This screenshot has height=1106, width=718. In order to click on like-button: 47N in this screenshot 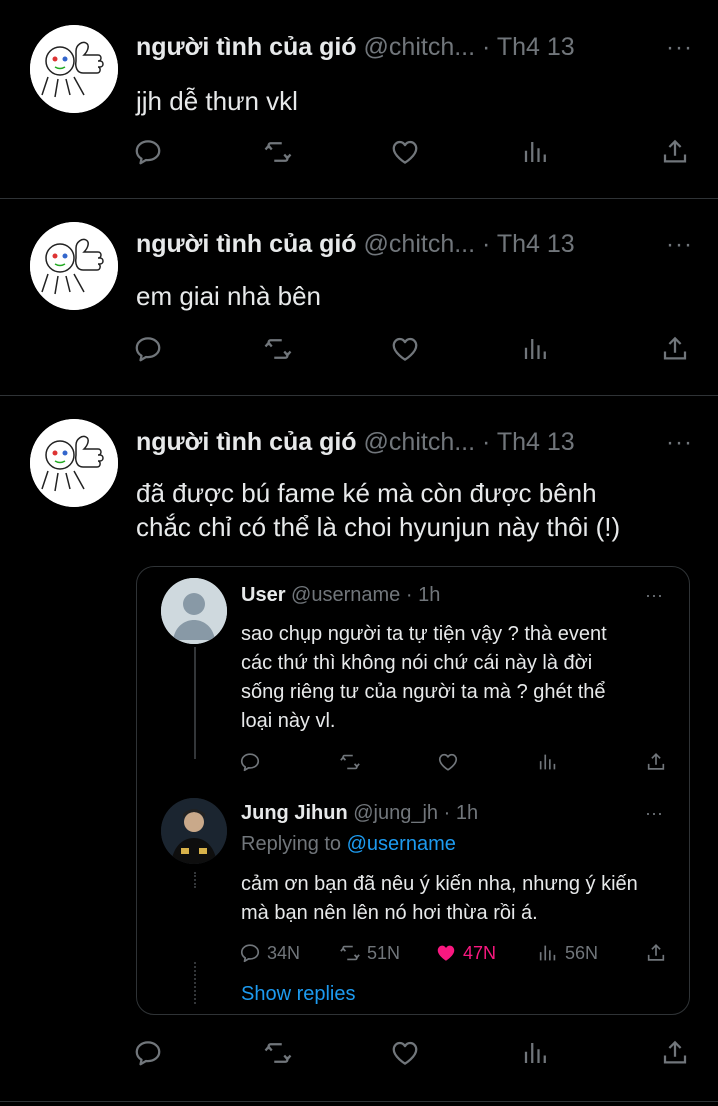, I will do `click(465, 953)`.